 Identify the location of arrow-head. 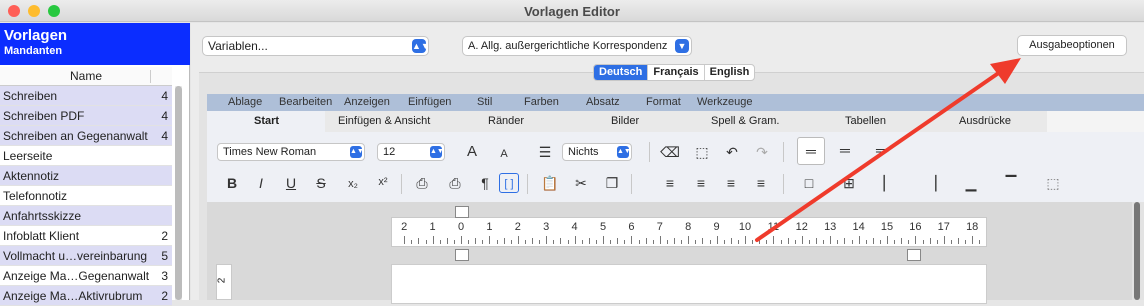
(1005, 71).